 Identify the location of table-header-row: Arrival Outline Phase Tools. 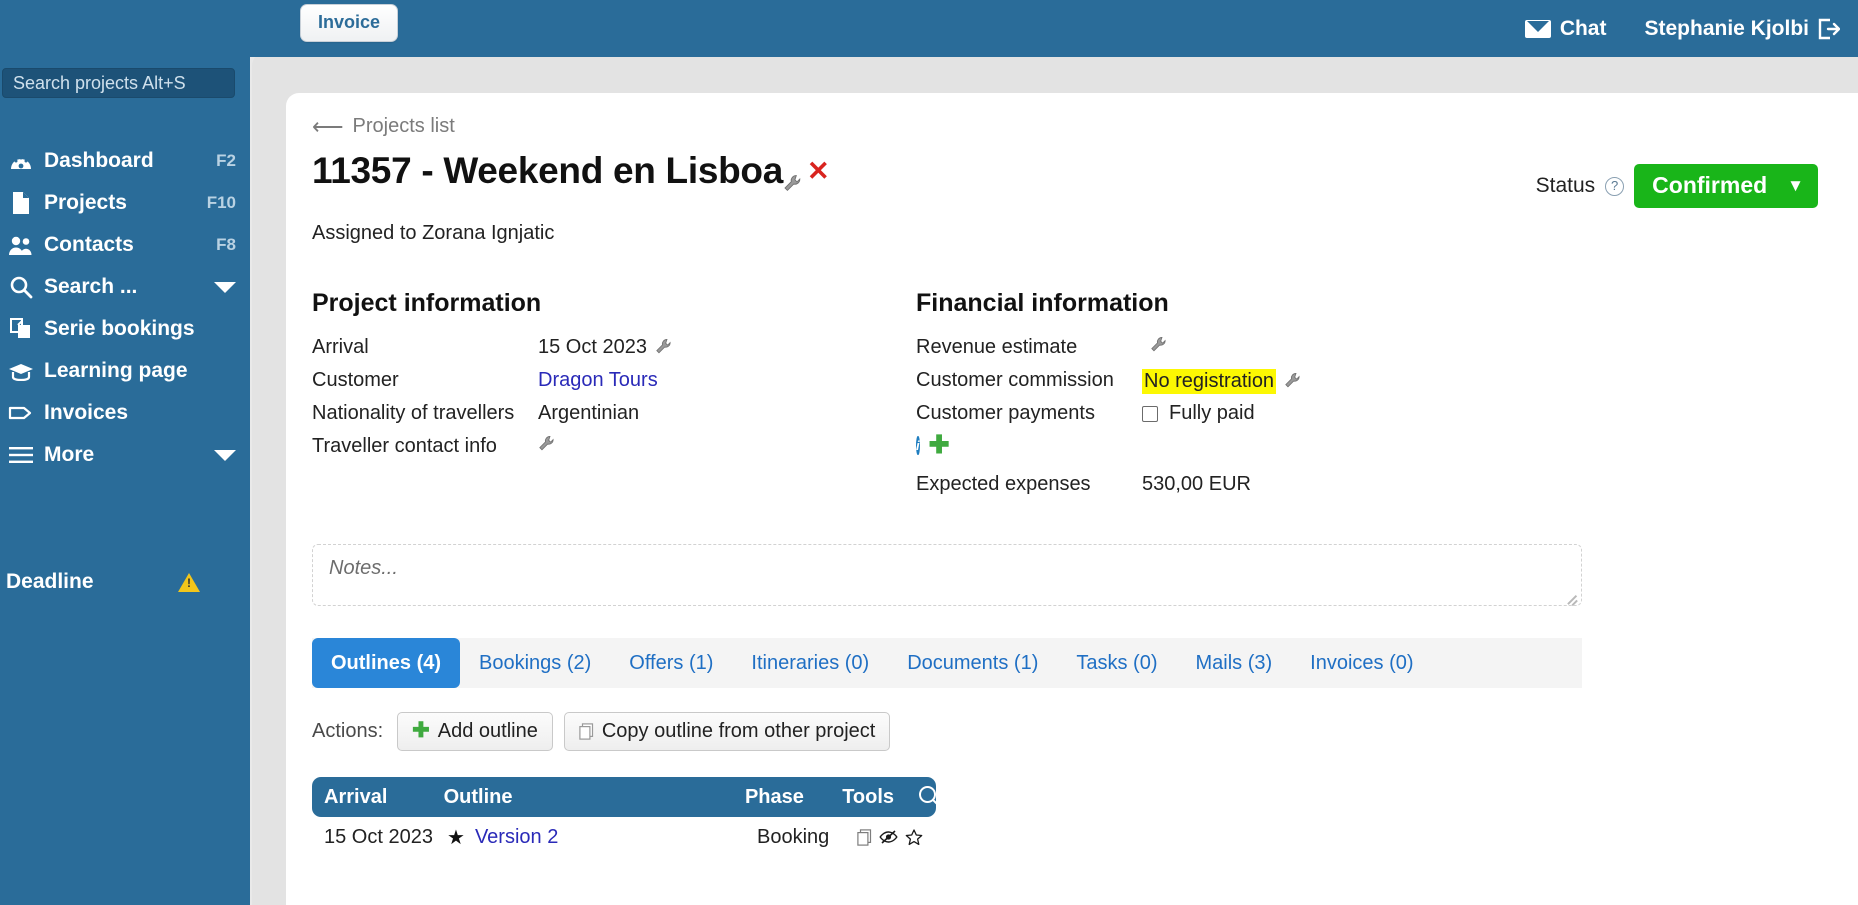
(624, 797).